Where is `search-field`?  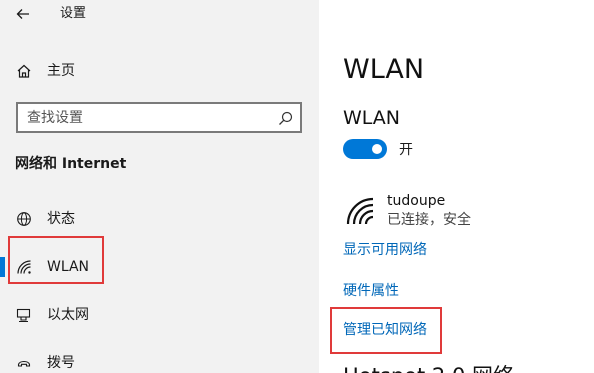 search-field is located at coordinates (159, 117).